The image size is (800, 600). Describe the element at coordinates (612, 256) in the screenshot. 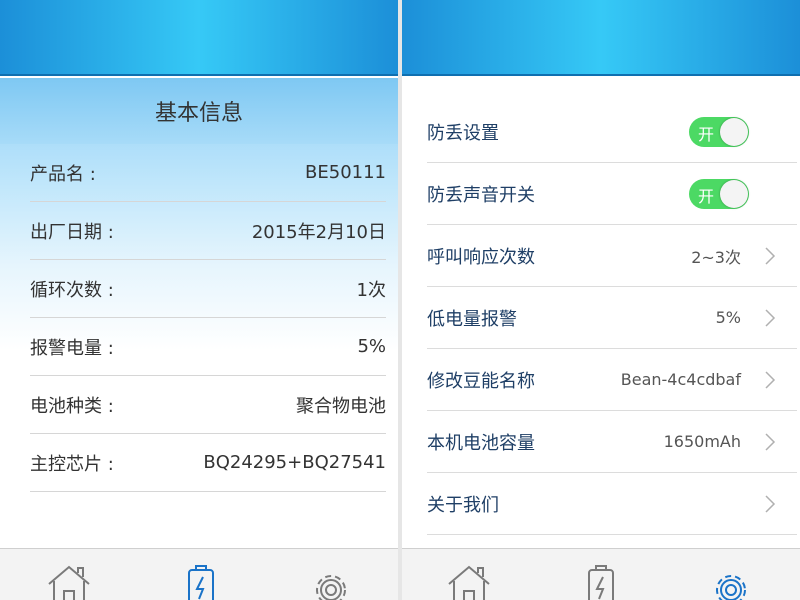

I see `setting-call-response-count: 呼叫响应次数 2~3次` at that location.